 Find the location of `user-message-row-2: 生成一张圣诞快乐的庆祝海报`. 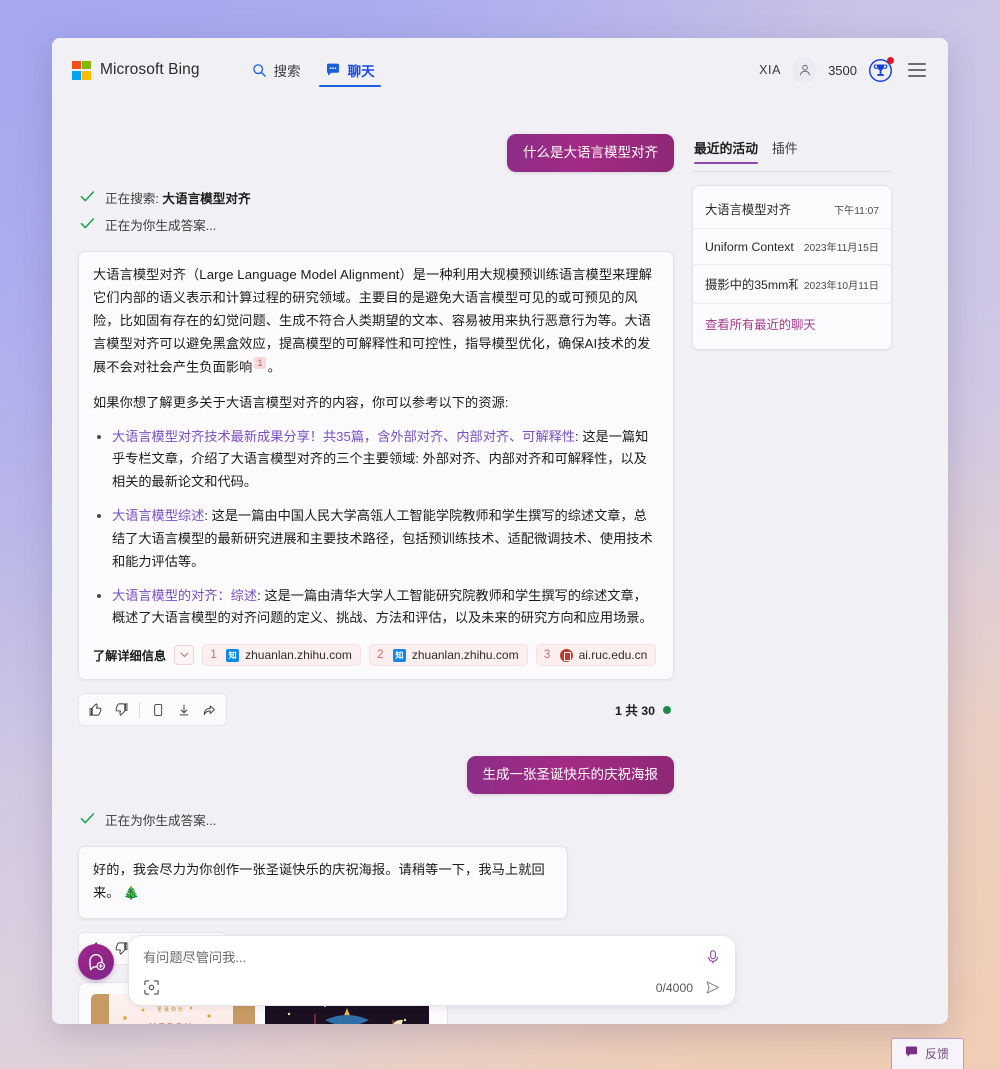

user-message-row-2: 生成一张圣诞快乐的庆祝海报 is located at coordinates (376, 775).